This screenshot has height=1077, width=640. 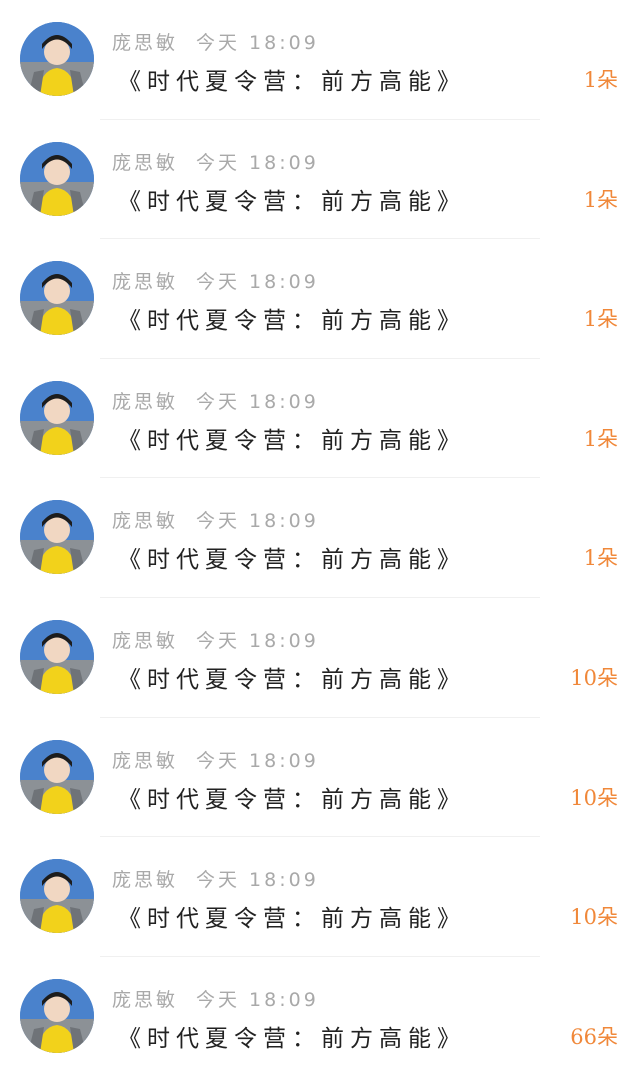 What do you see at coordinates (320, 1017) in the screenshot?
I see `list-item: 庞思敏 今天 18:09 《时代夏令营：前方高能》 66朵` at bounding box center [320, 1017].